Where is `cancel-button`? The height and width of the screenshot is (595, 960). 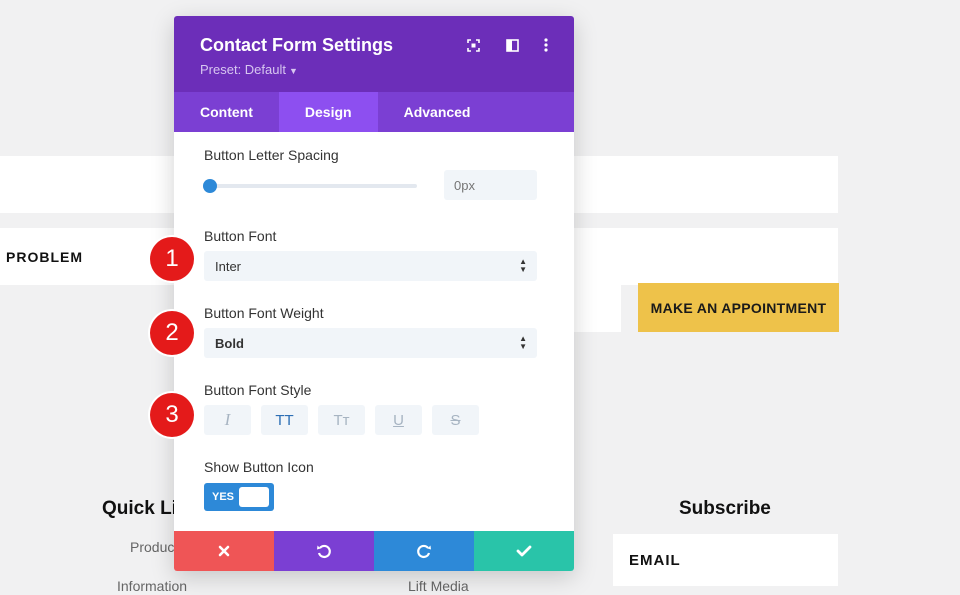
cancel-button is located at coordinates (224, 551).